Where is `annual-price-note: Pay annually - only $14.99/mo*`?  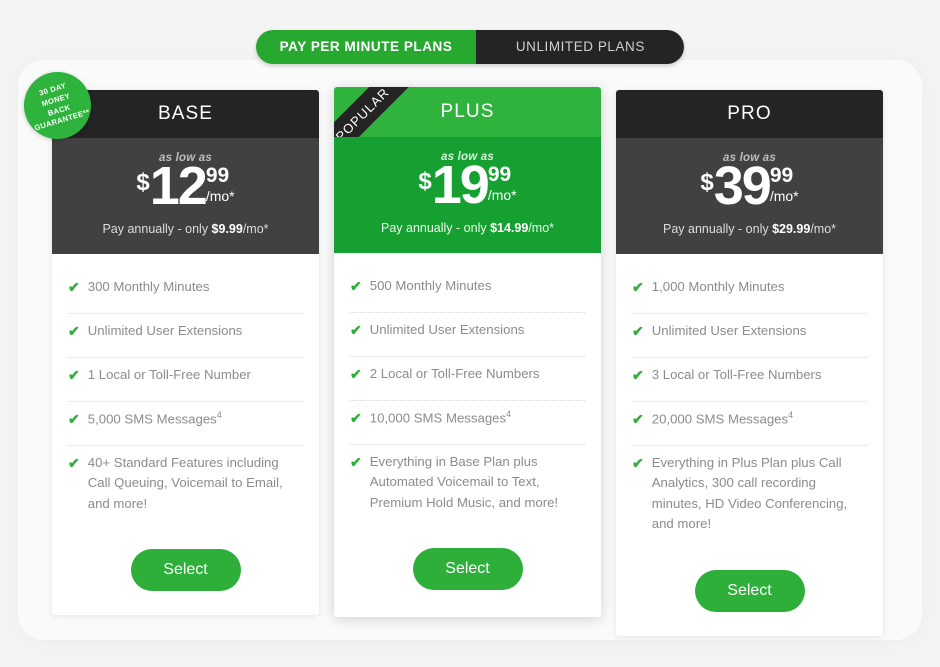
annual-price-note: Pay annually - only $14.99/mo* is located at coordinates (467, 228).